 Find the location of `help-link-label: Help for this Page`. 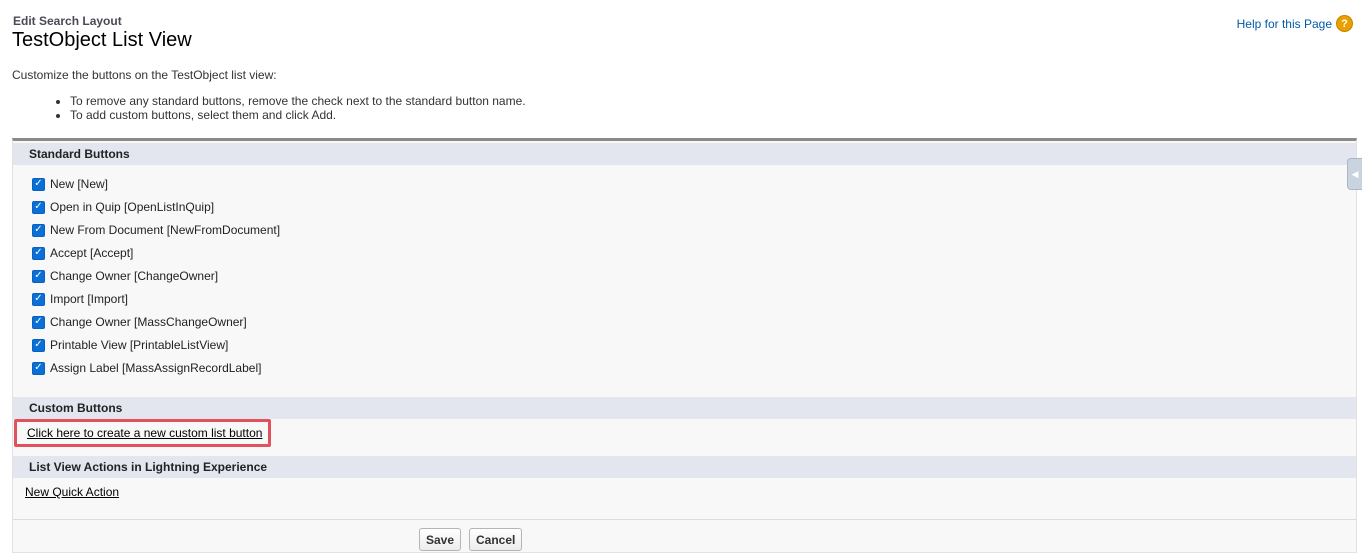

help-link-label: Help for this Page is located at coordinates (1284, 23).